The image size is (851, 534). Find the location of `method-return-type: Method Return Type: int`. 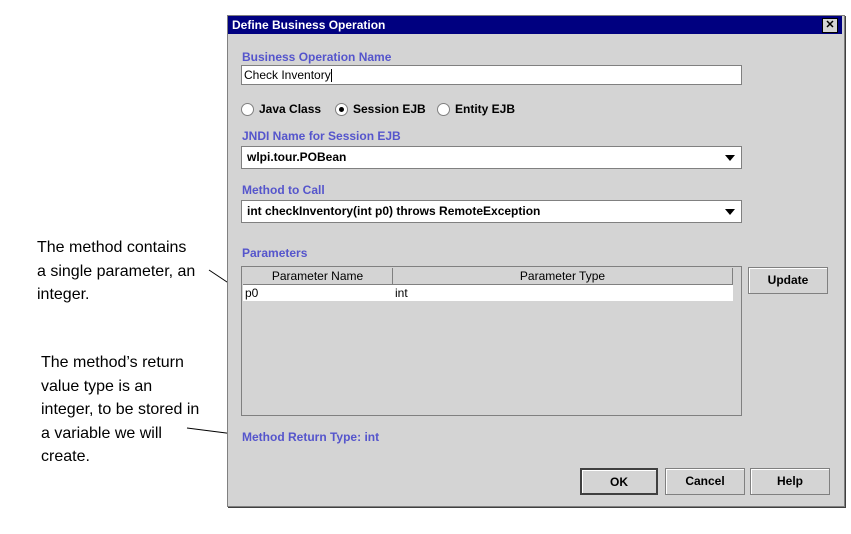

method-return-type: Method Return Type: int is located at coordinates (311, 437).